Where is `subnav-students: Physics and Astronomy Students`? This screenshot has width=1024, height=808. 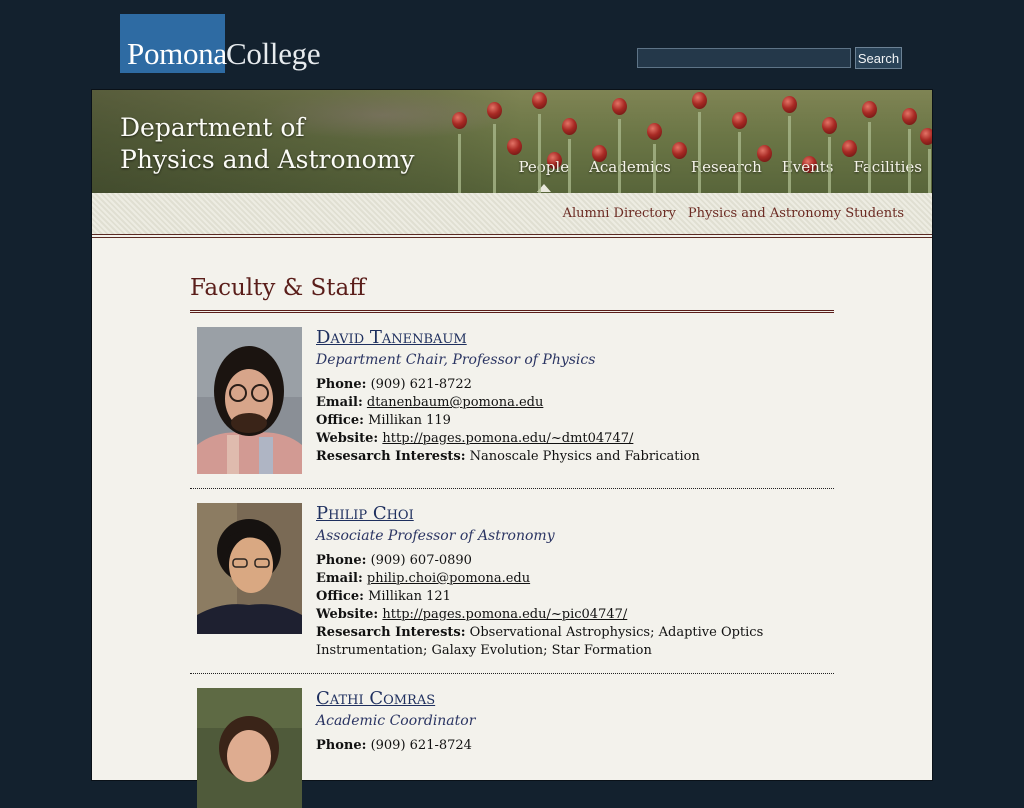 subnav-students: Physics and Astronomy Students is located at coordinates (796, 213).